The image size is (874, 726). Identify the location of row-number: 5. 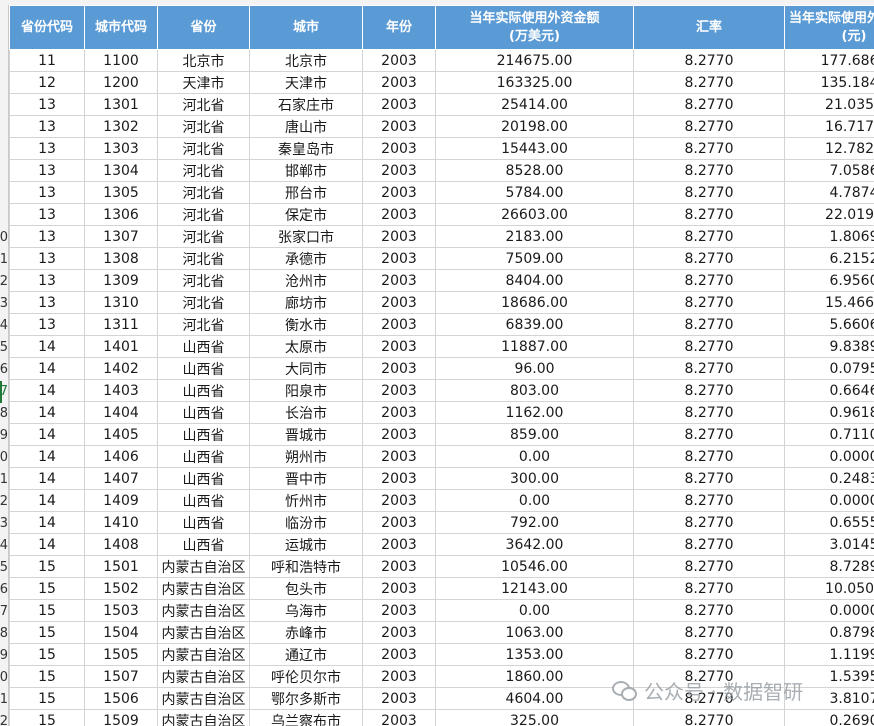
(4, 568).